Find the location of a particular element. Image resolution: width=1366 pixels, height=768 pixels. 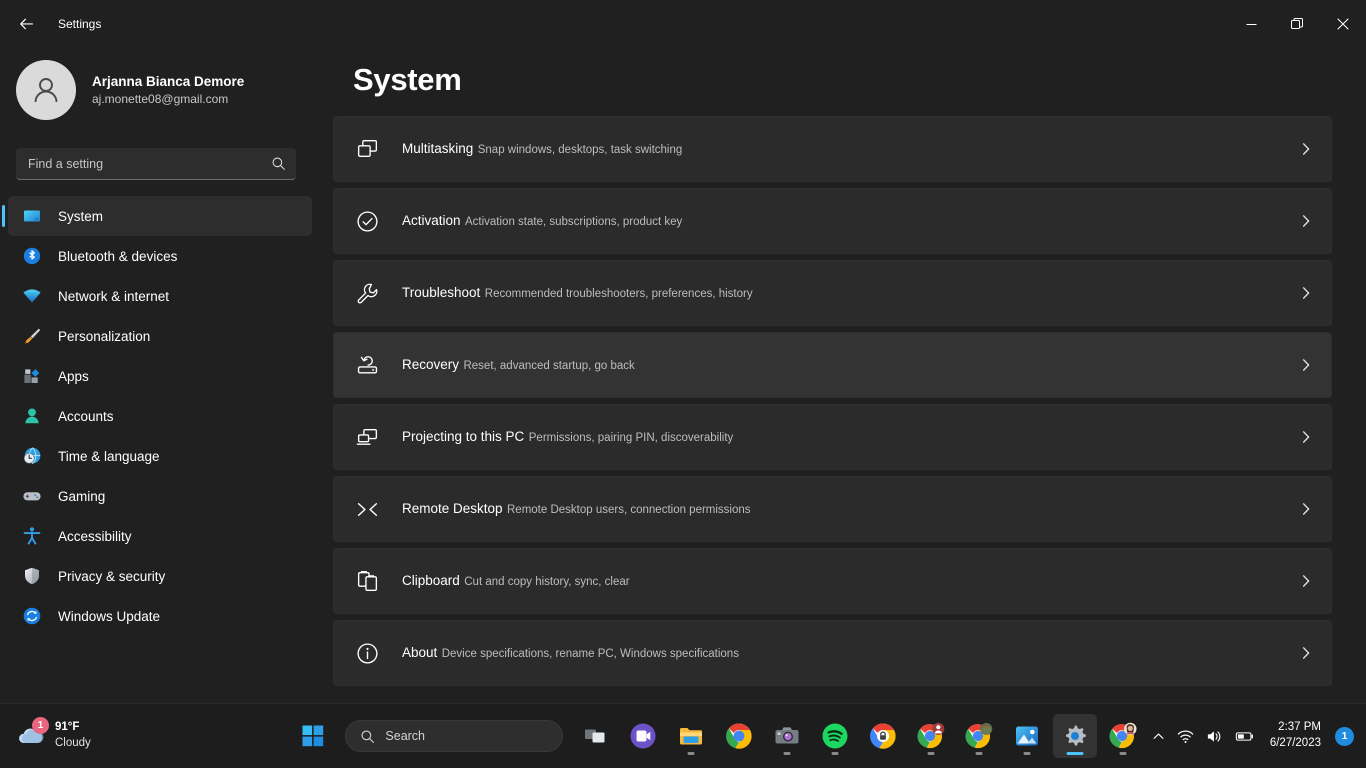

wrench-icon is located at coordinates (367, 293).